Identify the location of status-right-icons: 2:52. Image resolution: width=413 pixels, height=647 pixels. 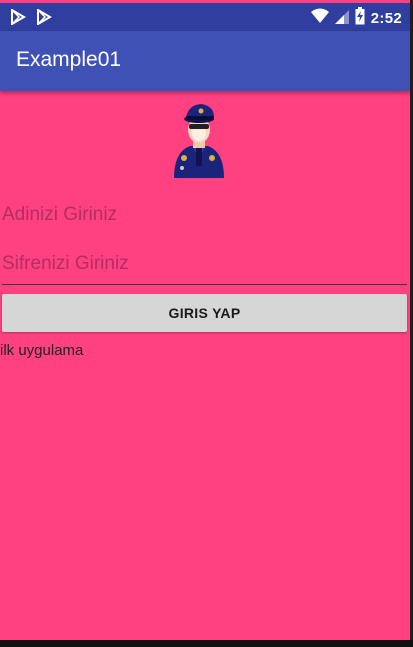
(356, 18).